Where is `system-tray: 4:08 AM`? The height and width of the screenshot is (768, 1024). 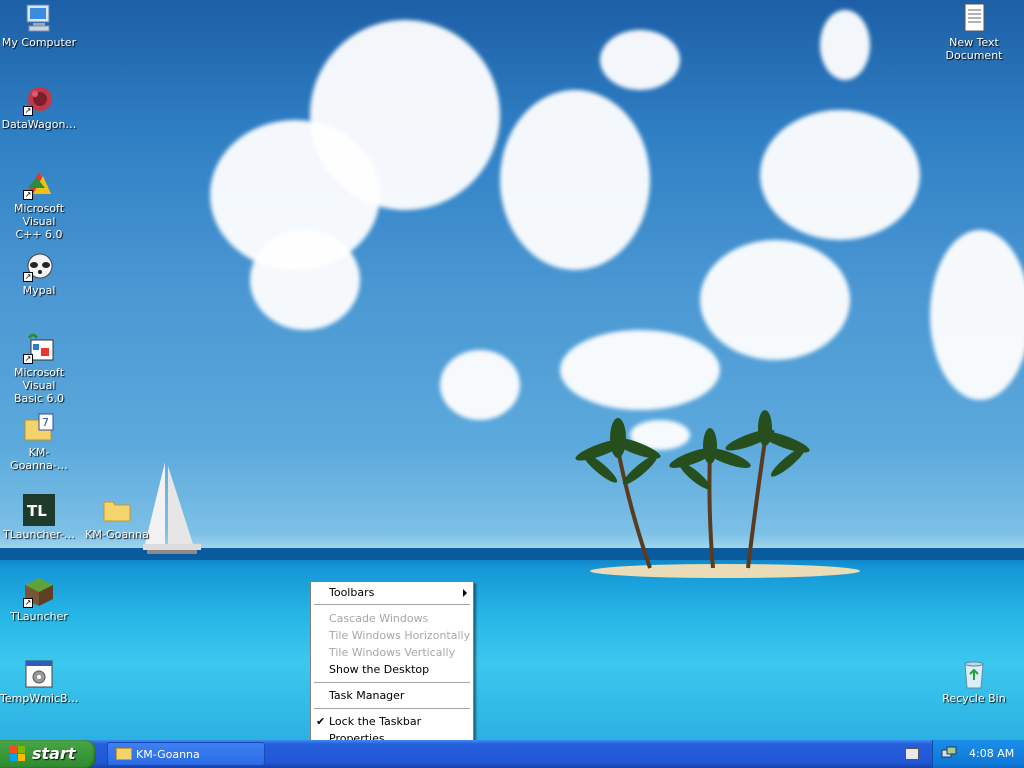
system-tray: 4:08 AM is located at coordinates (978, 754).